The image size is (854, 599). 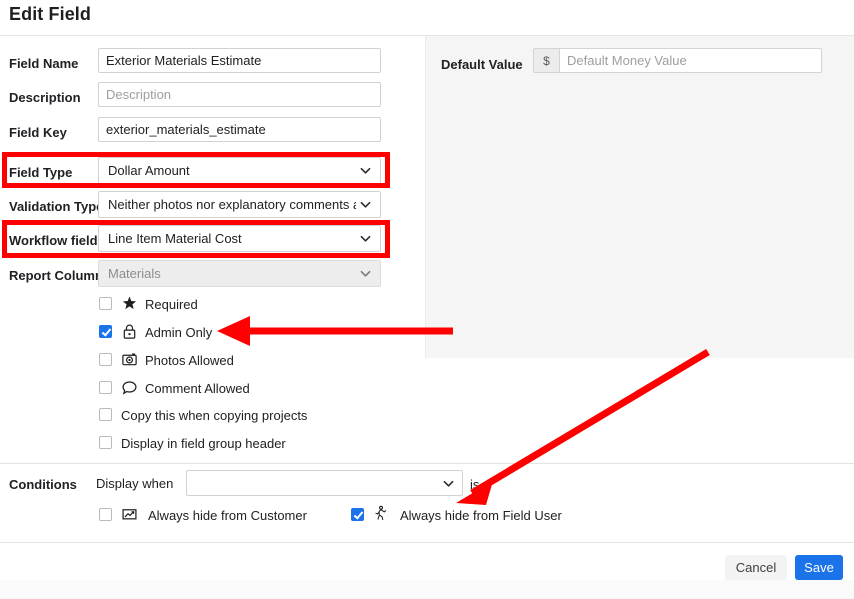 What do you see at coordinates (149, 170) in the screenshot?
I see `field-type-value: Dollar Amount` at bounding box center [149, 170].